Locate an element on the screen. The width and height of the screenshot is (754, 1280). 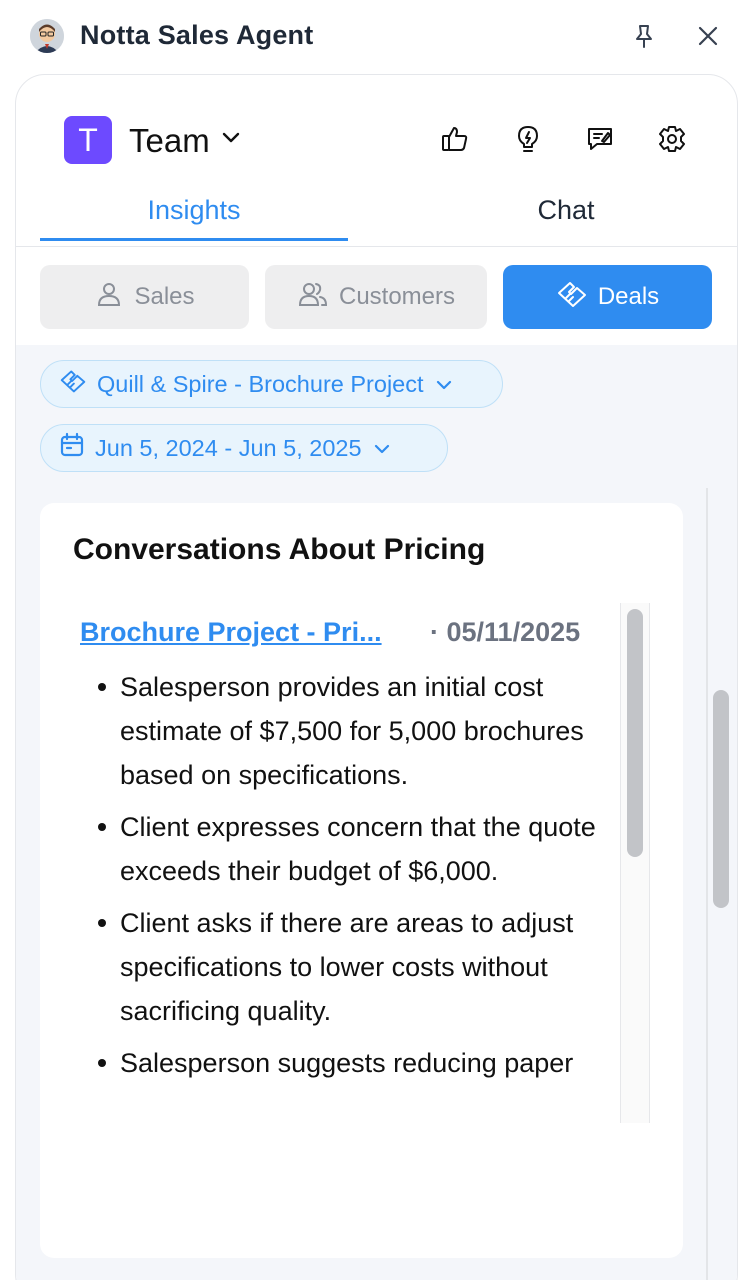
deal-filter-label: Quill & Spire - Brochure Project is located at coordinates (260, 383).